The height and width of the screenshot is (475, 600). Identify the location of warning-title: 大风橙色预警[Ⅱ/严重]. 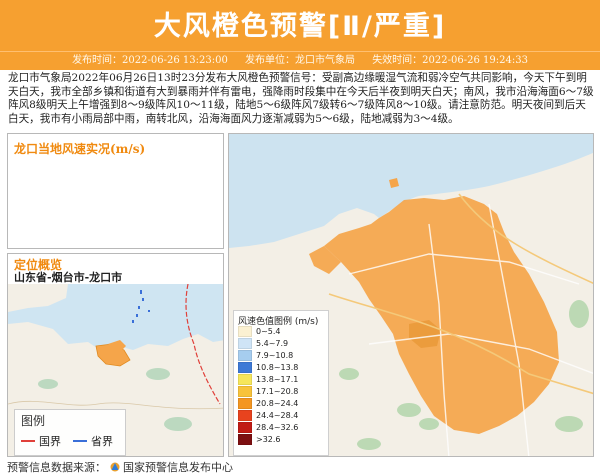
(300, 26).